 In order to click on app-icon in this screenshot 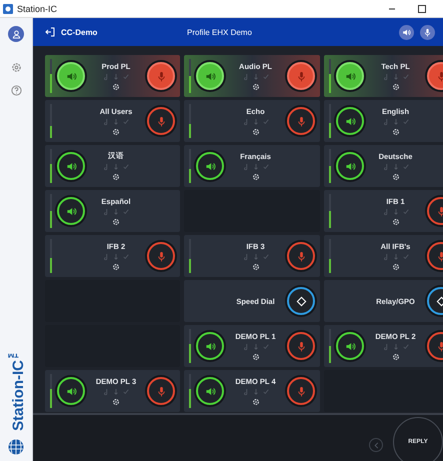, I will do `click(8, 9)`.